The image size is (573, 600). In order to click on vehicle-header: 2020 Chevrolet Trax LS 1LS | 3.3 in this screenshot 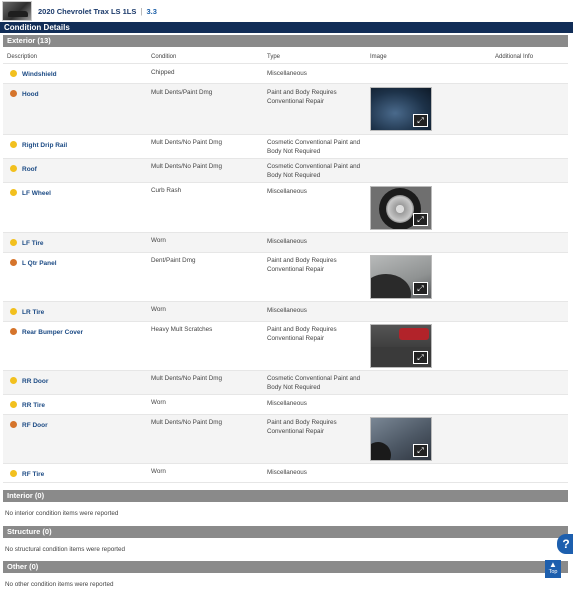, I will do `click(286, 11)`.